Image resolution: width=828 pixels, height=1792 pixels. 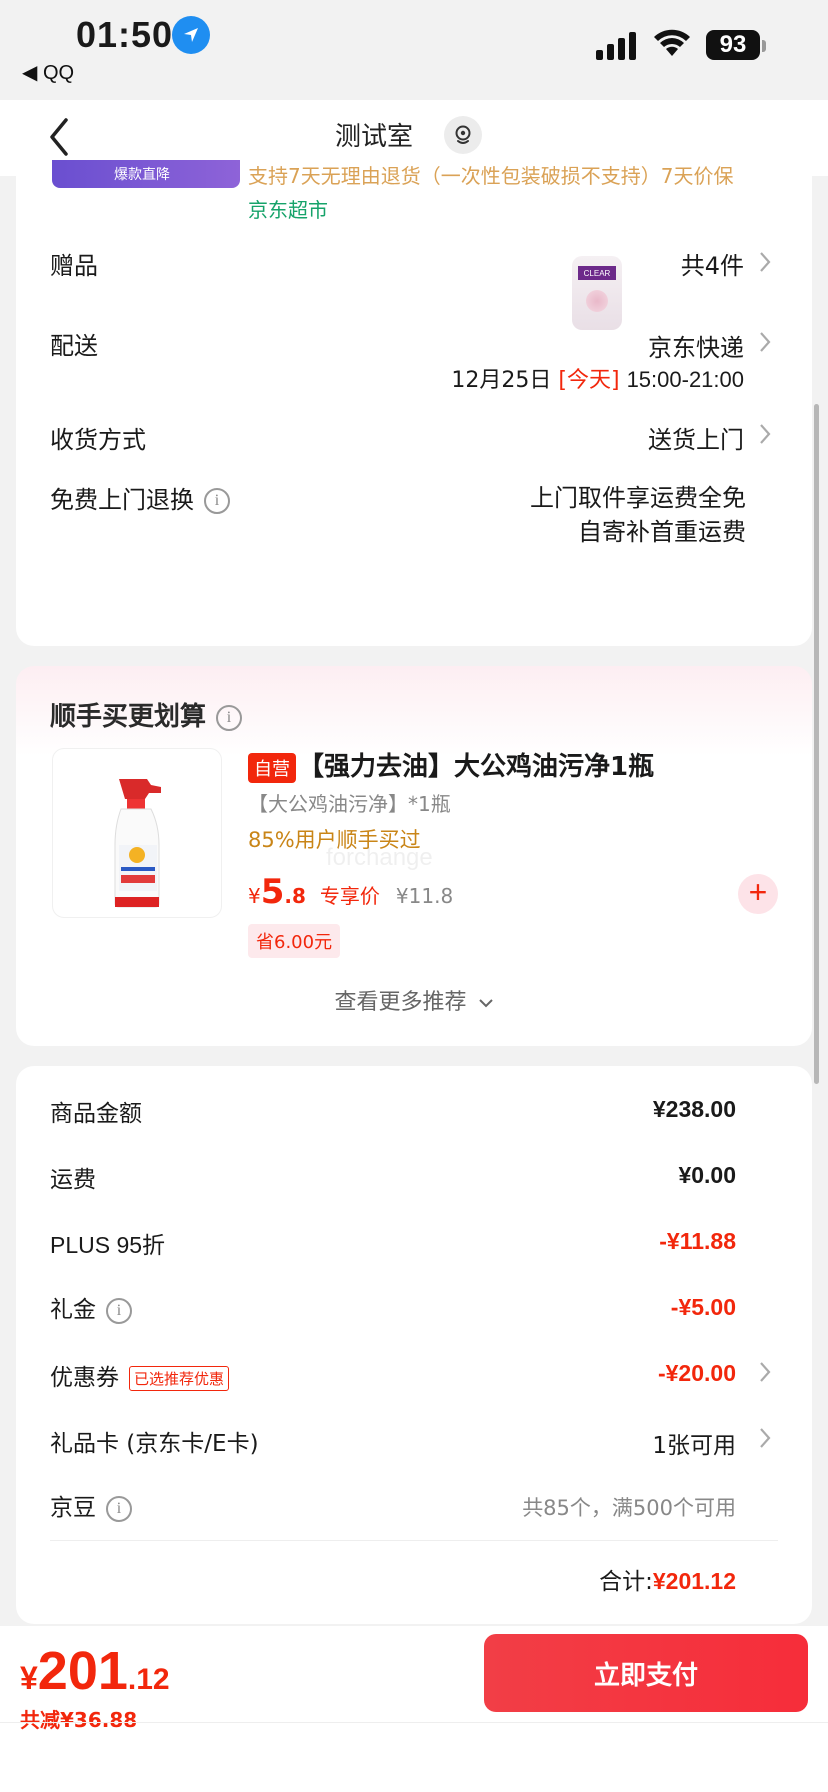 What do you see at coordinates (685, 379) in the screenshot?
I see `delivery-time: 15:00-21:00` at bounding box center [685, 379].